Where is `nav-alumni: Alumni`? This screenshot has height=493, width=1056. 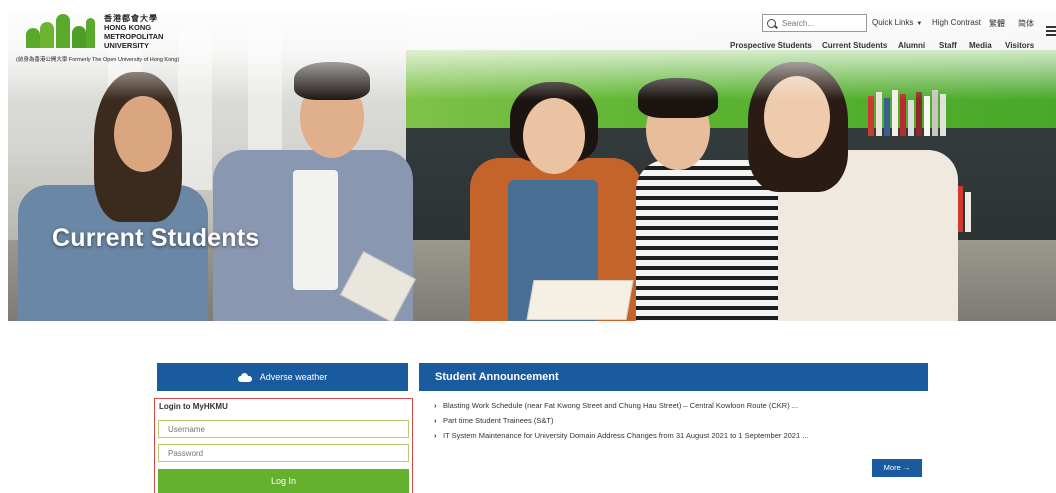 nav-alumni: Alumni is located at coordinates (911, 45).